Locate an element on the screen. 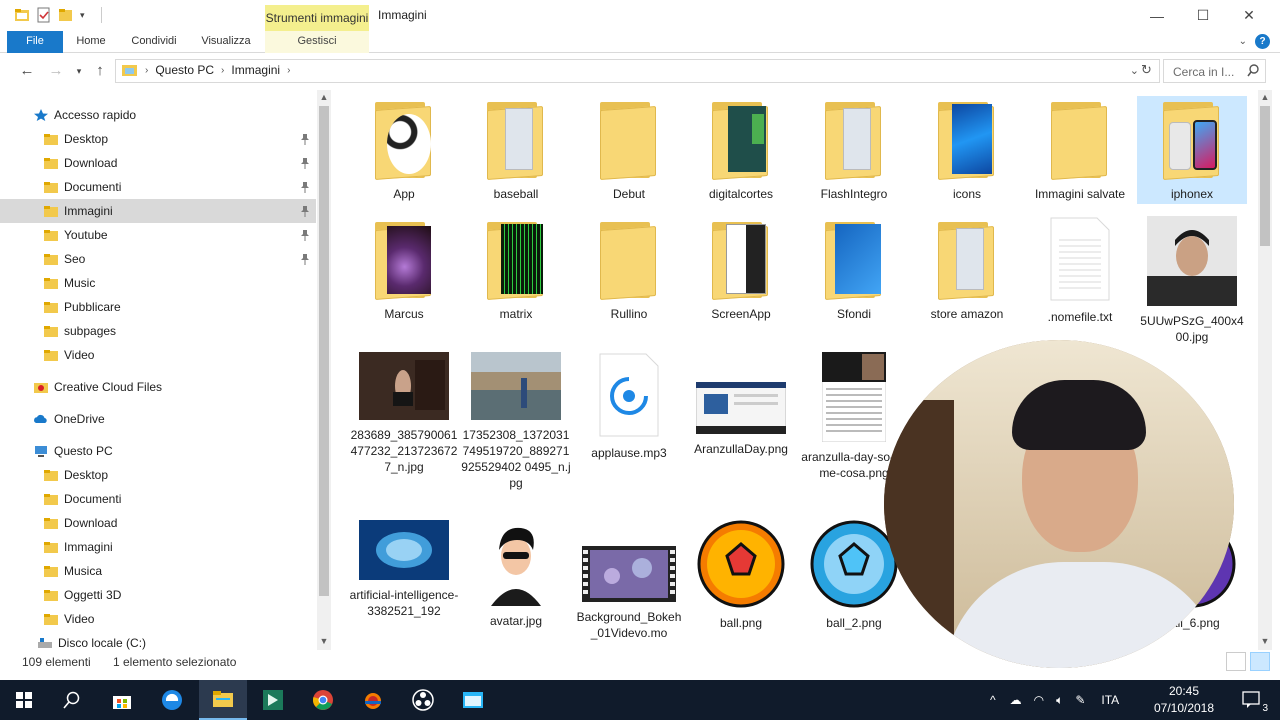 The image size is (1280, 720). show-hidden-icons-icon: ^ is located at coordinates (993, 700).